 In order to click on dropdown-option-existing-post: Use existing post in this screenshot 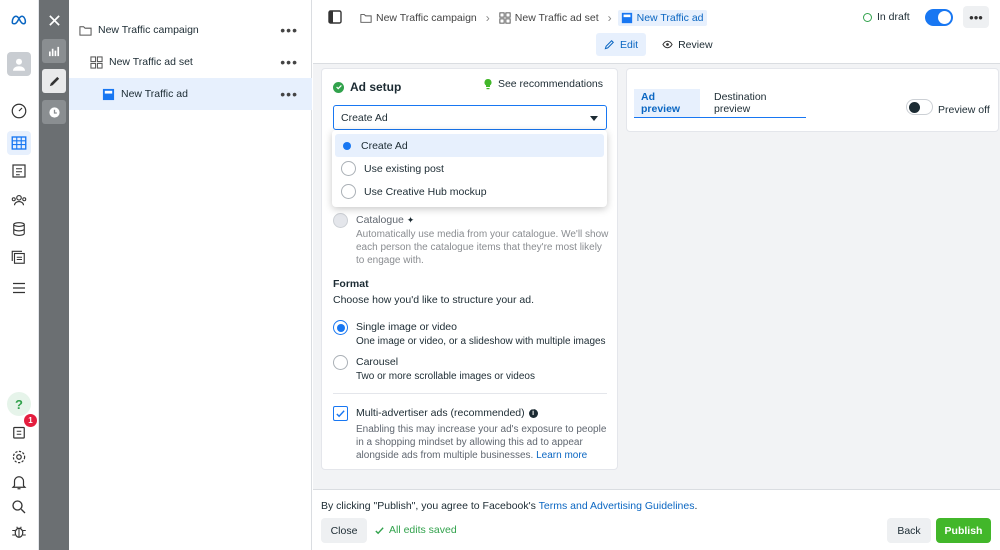, I will do `click(469, 168)`.